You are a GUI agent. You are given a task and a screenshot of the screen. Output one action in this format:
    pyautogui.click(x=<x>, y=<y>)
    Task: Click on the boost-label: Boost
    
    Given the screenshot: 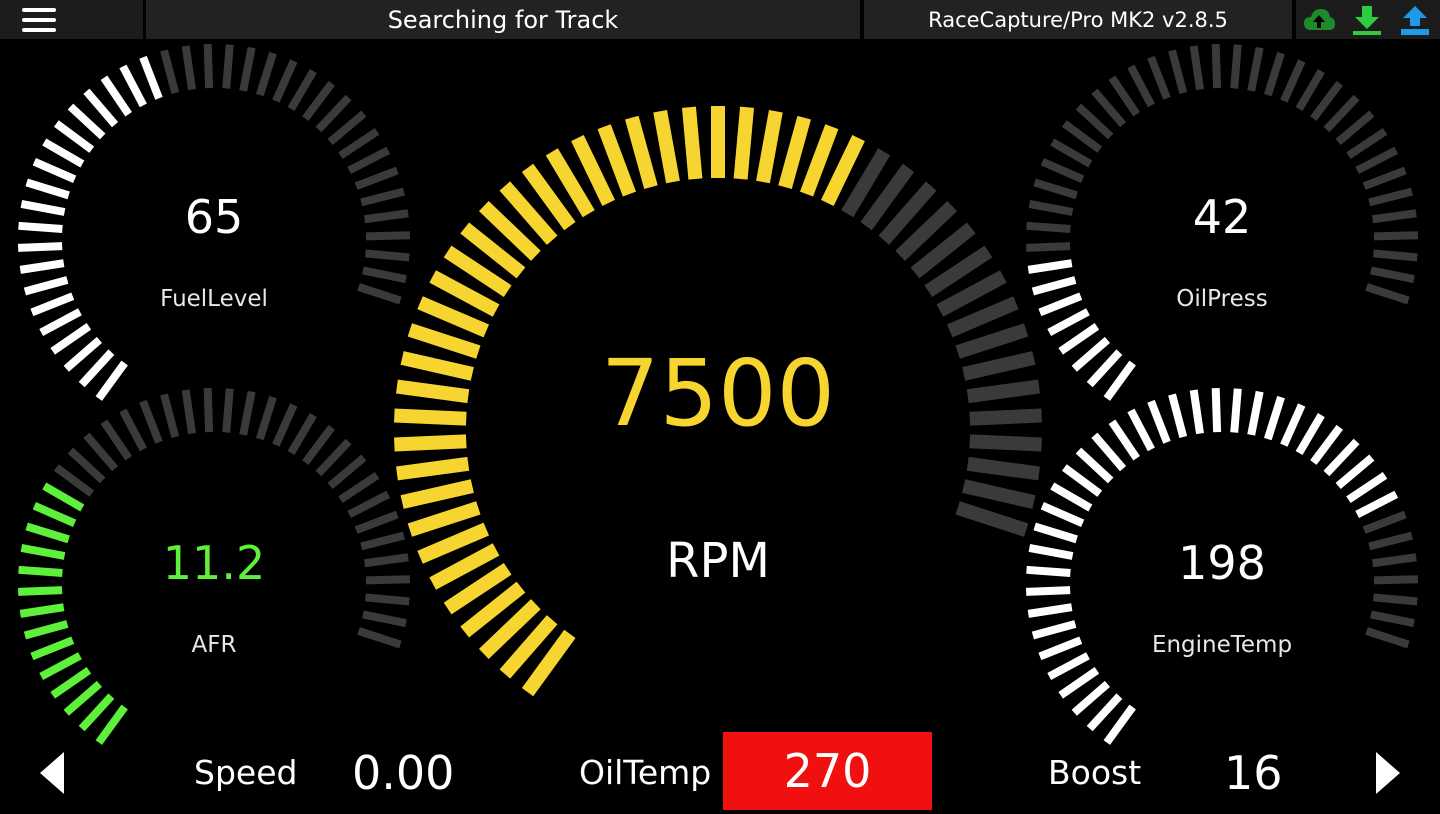 What is the action you would take?
    pyautogui.click(x=1095, y=772)
    